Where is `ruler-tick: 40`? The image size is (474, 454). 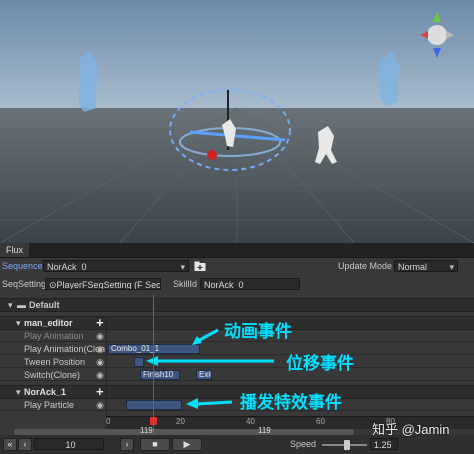 ruler-tick: 40 is located at coordinates (250, 421).